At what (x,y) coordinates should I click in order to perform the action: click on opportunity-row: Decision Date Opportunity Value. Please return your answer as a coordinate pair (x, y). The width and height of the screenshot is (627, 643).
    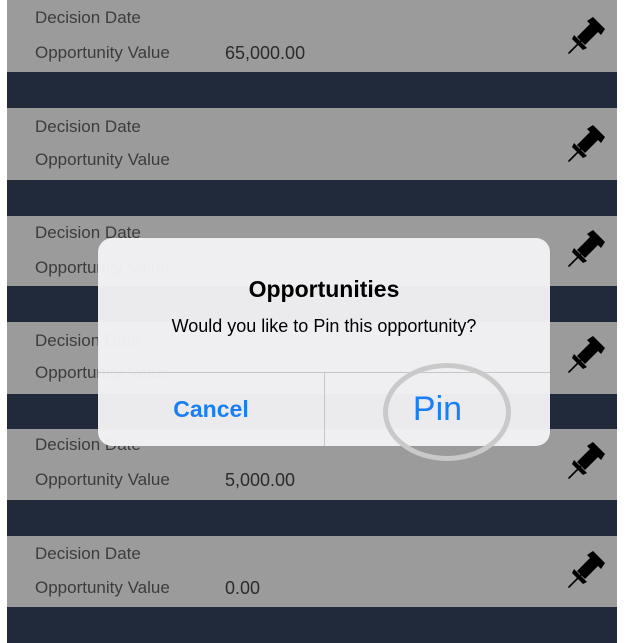
    Looking at the image, I should click on (312, 144).